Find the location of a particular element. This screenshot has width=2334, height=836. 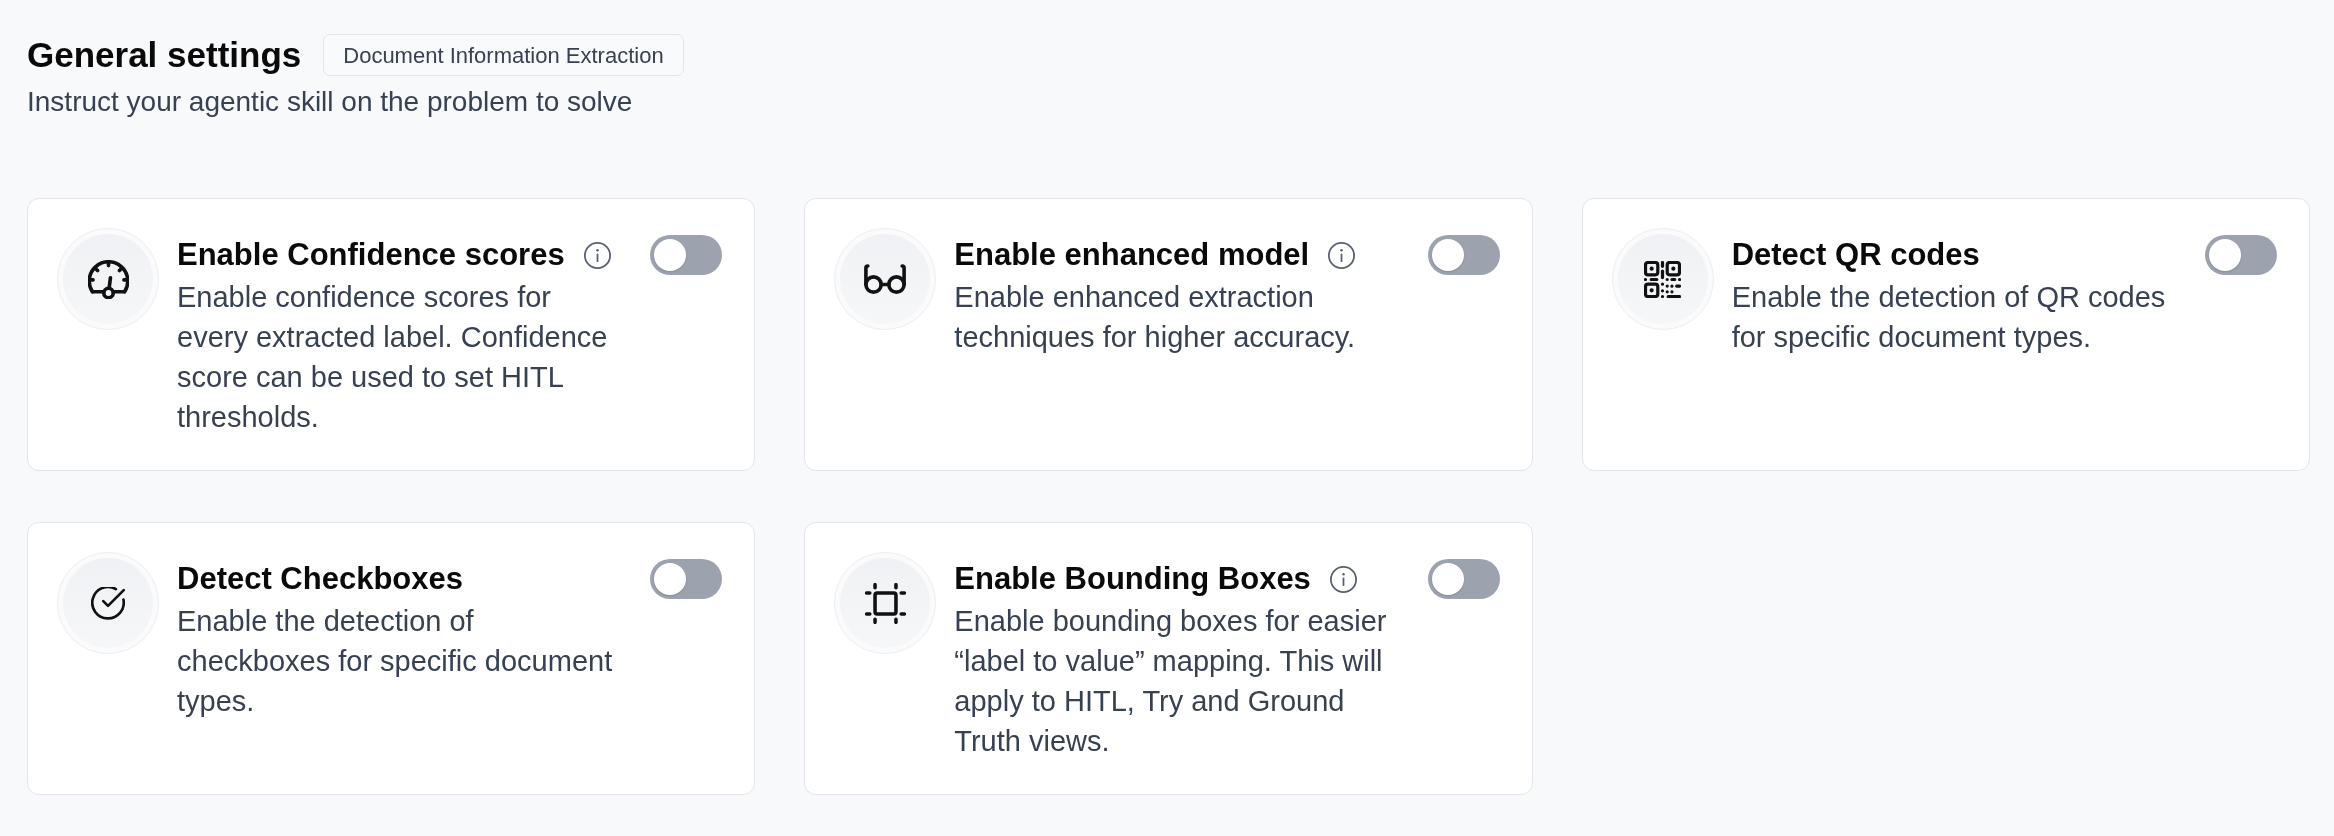

page-title: General settings is located at coordinates (164, 55).